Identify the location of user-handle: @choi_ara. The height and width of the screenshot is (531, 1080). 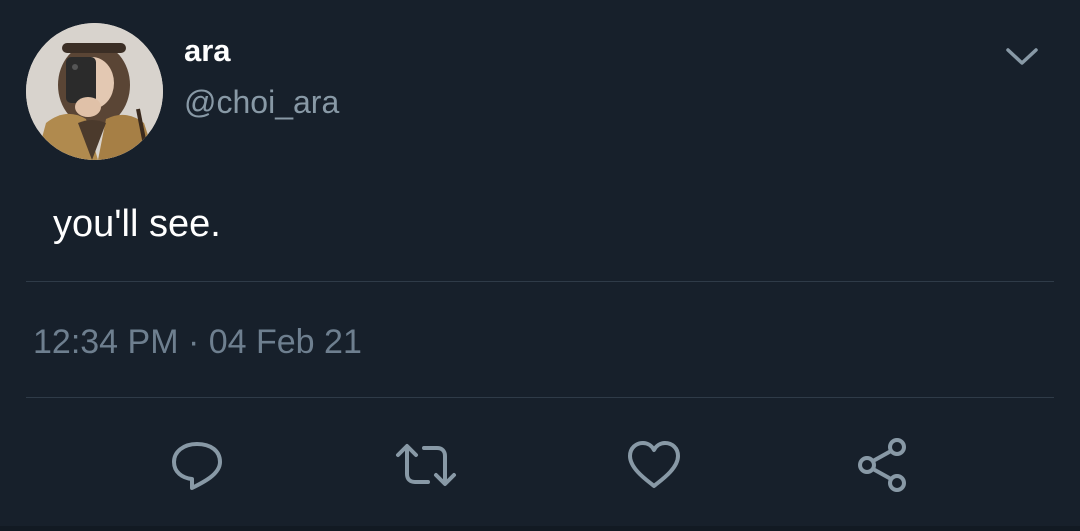
(261, 102).